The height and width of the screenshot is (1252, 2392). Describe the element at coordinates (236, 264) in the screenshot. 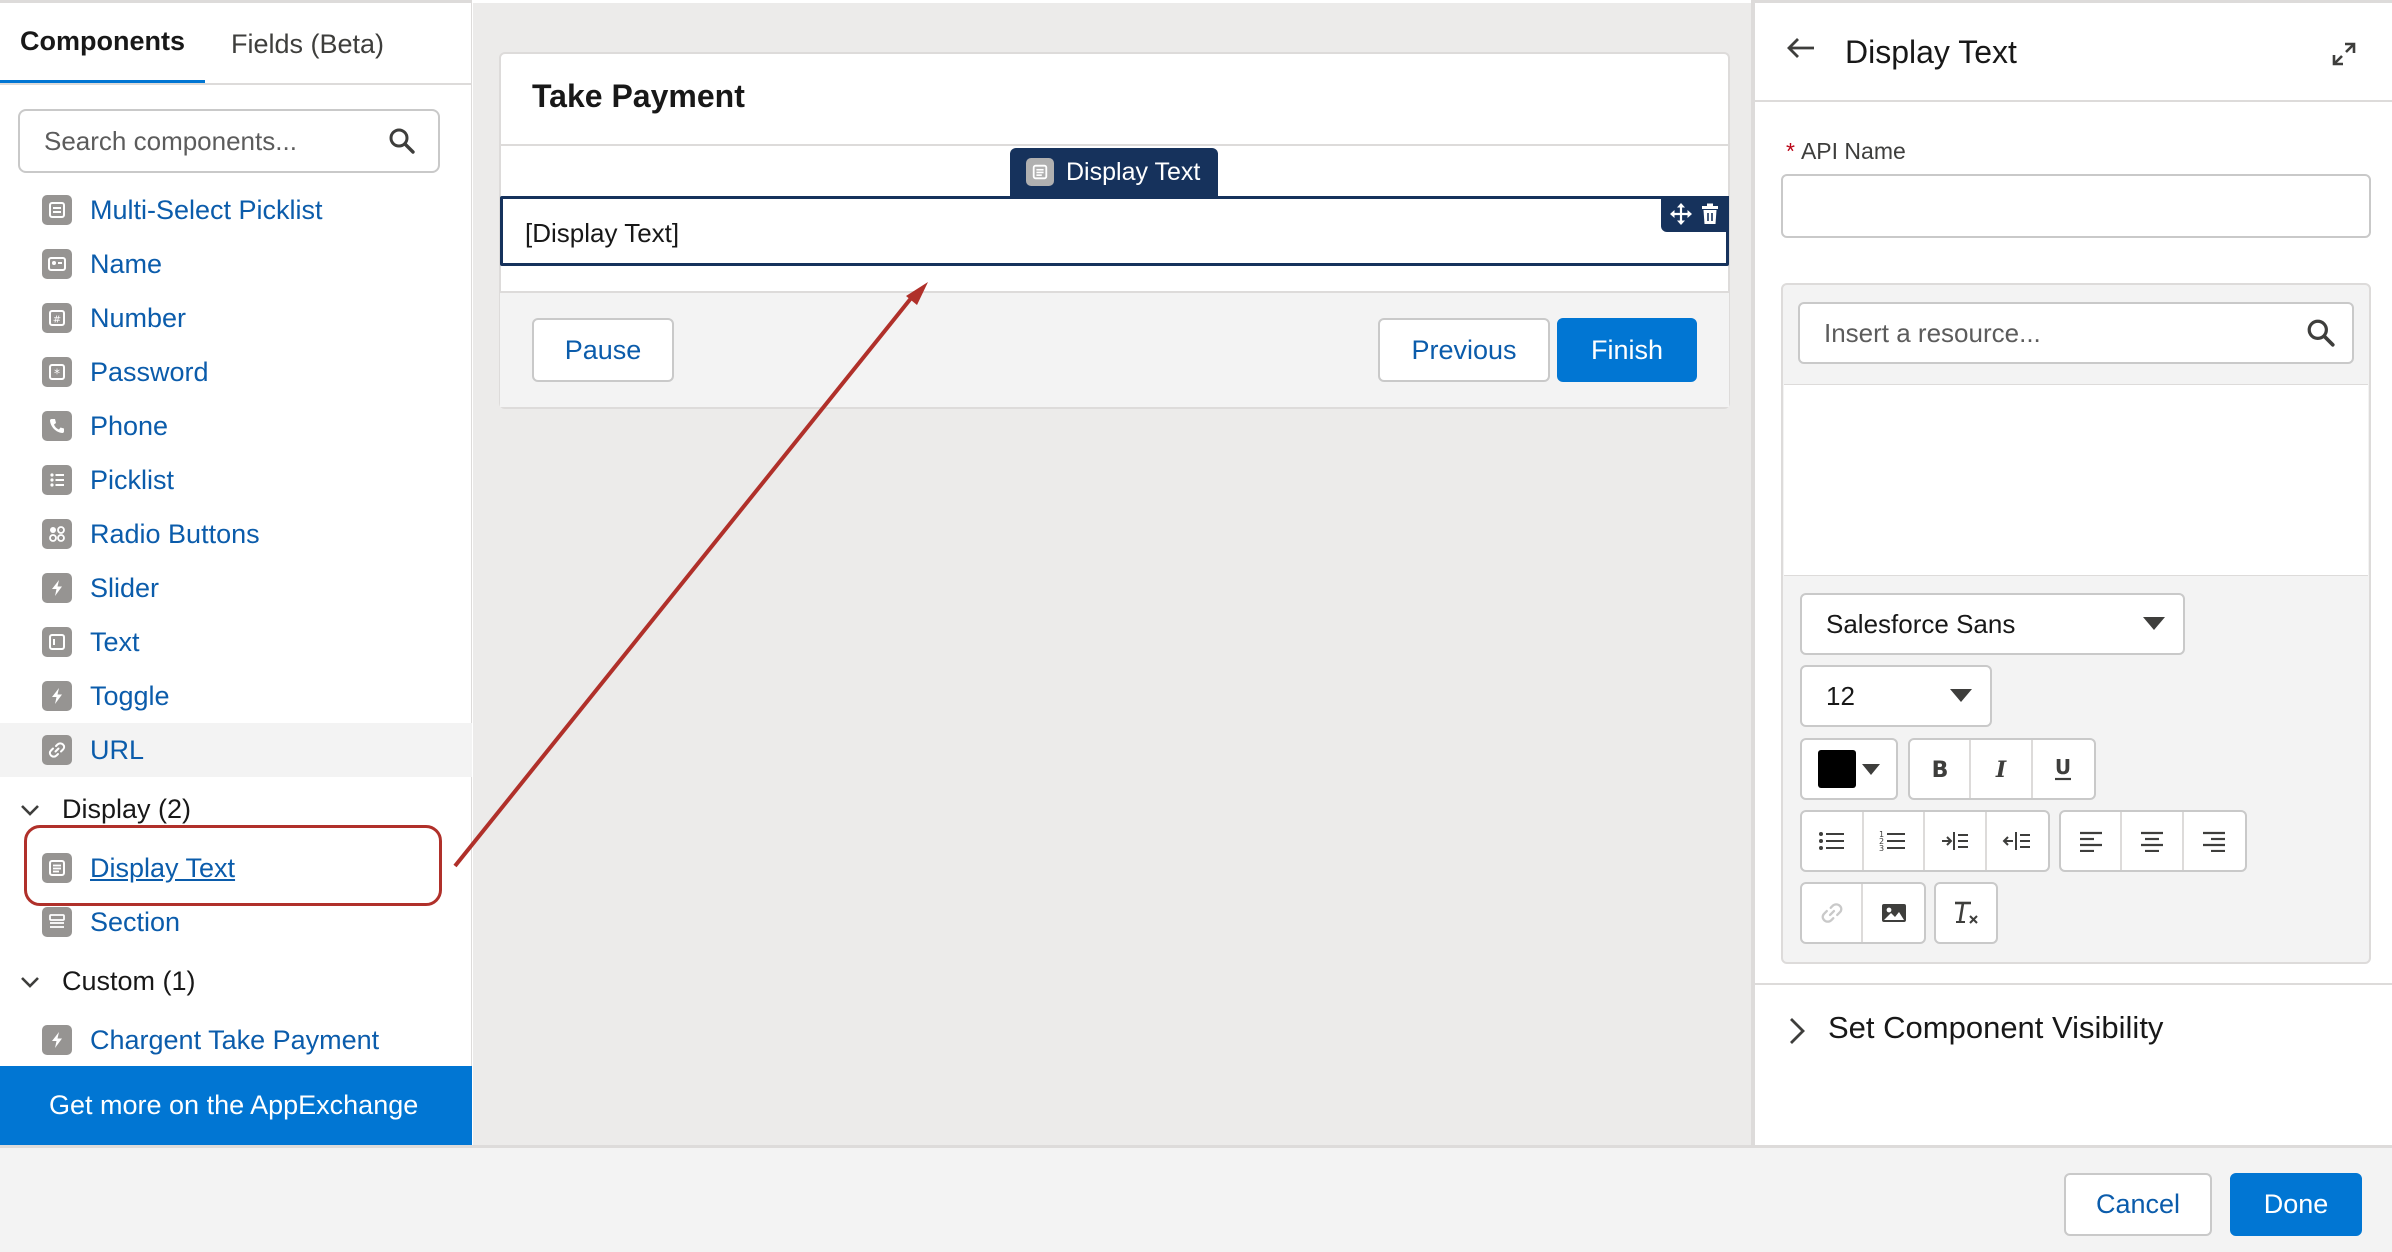

I see `component-item-name: Name` at that location.